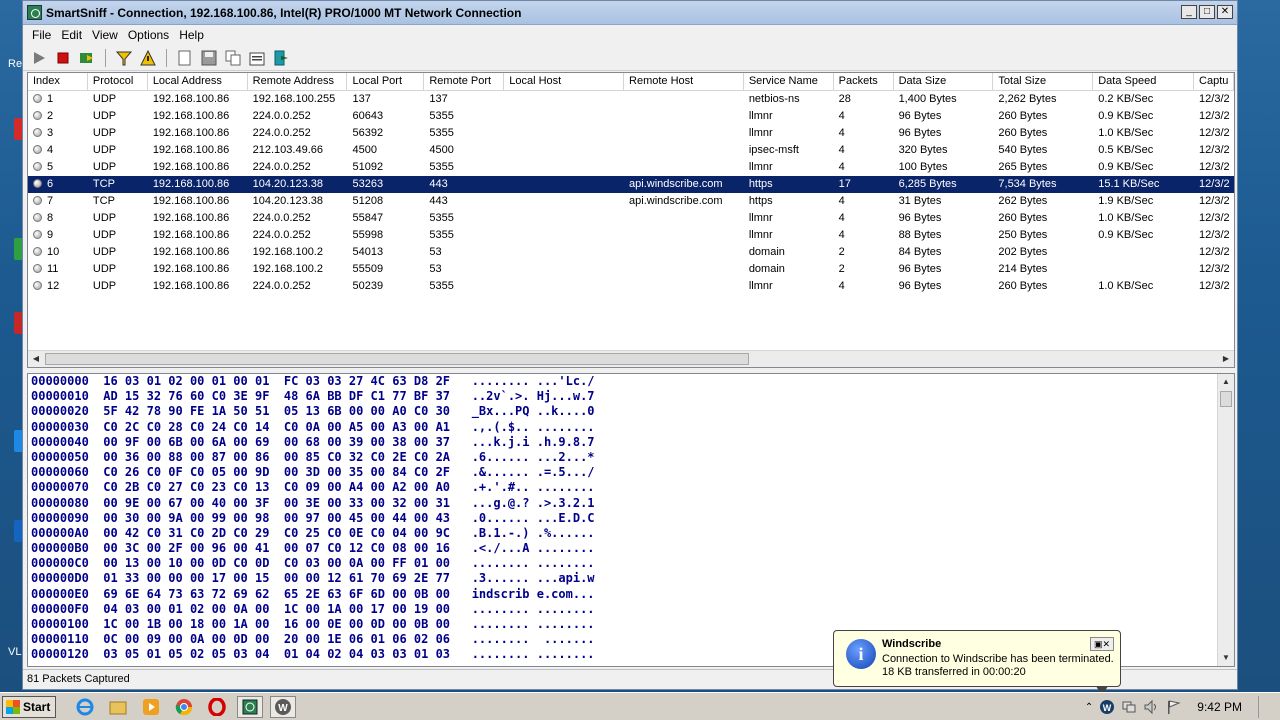 Image resolution: width=1280 pixels, height=720 pixels. Describe the element at coordinates (861, 654) in the screenshot. I see `info-icon: i` at that location.